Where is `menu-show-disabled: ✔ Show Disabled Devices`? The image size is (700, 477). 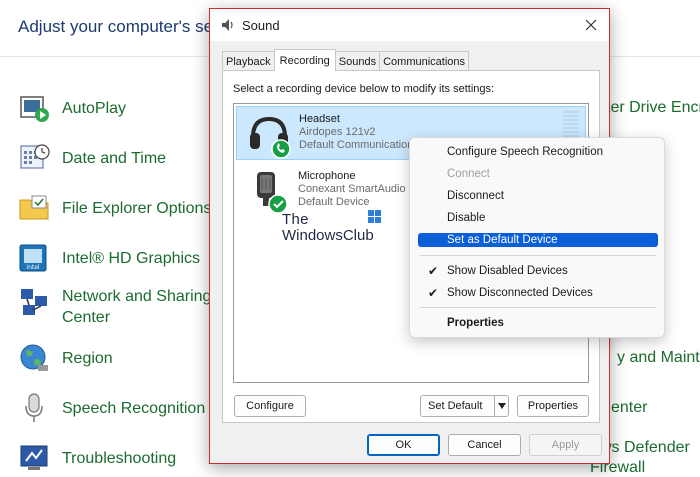 menu-show-disabled: ✔ Show Disabled Devices is located at coordinates (538, 271).